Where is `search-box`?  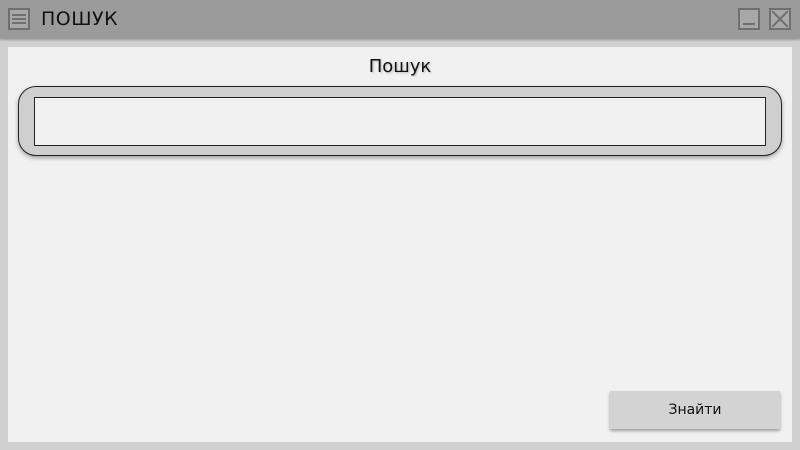
search-box is located at coordinates (400, 121).